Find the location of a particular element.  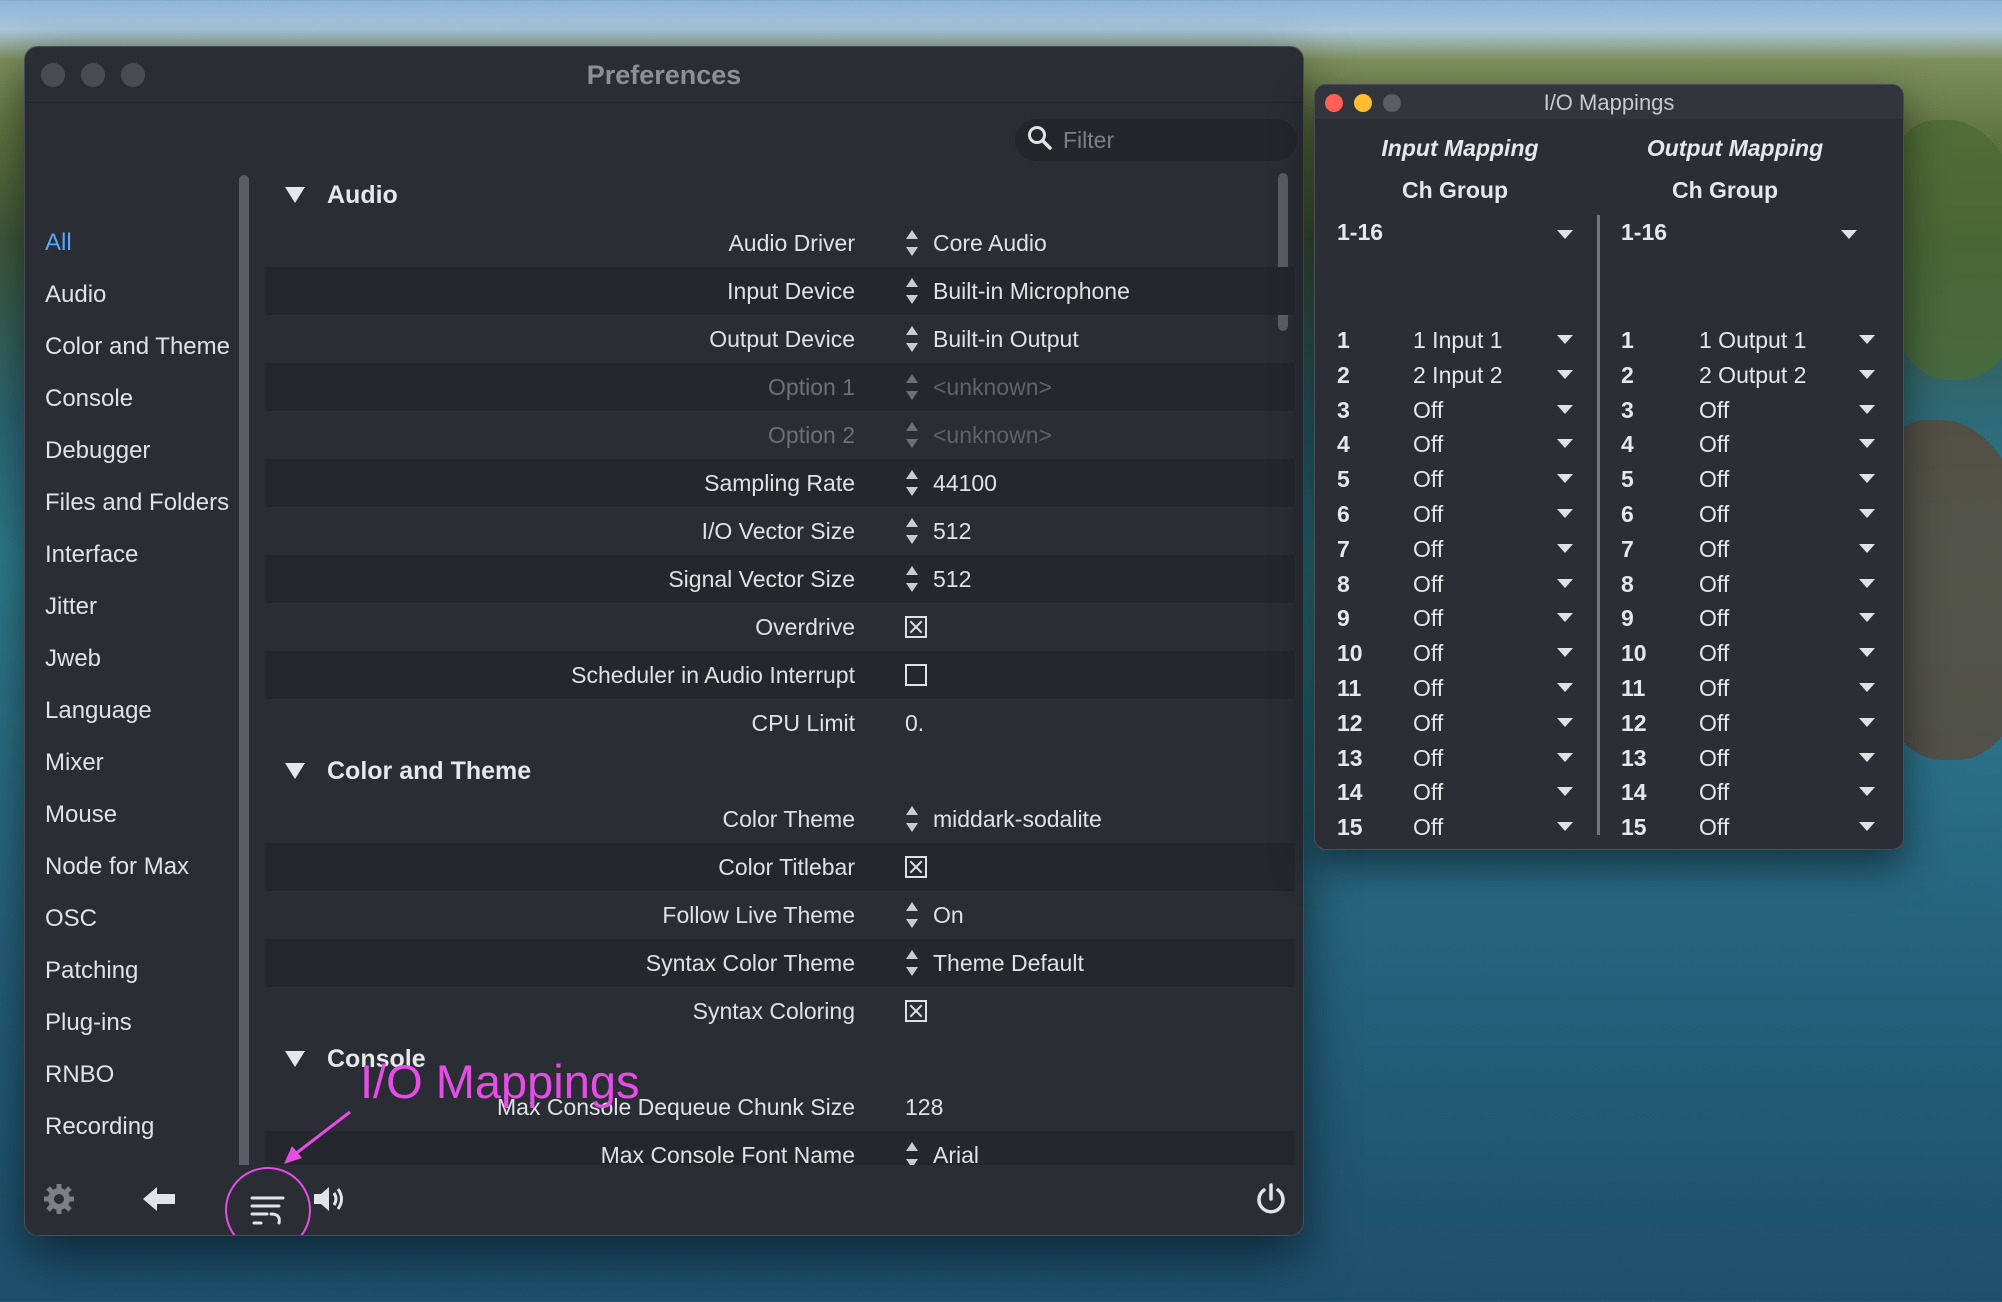

sidebar-item: Patching is located at coordinates (155, 971).